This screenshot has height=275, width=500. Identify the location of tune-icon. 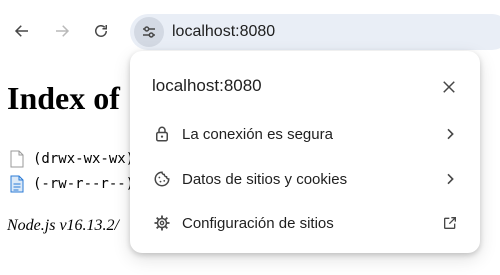
(149, 32).